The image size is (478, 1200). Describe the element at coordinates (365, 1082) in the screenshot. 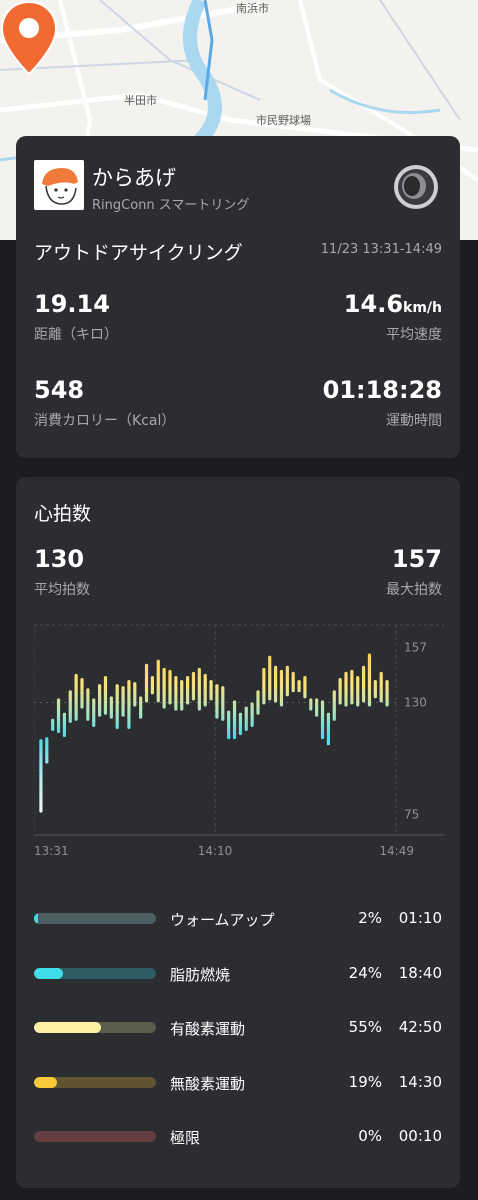

I see `zone-percent: 19%` at that location.